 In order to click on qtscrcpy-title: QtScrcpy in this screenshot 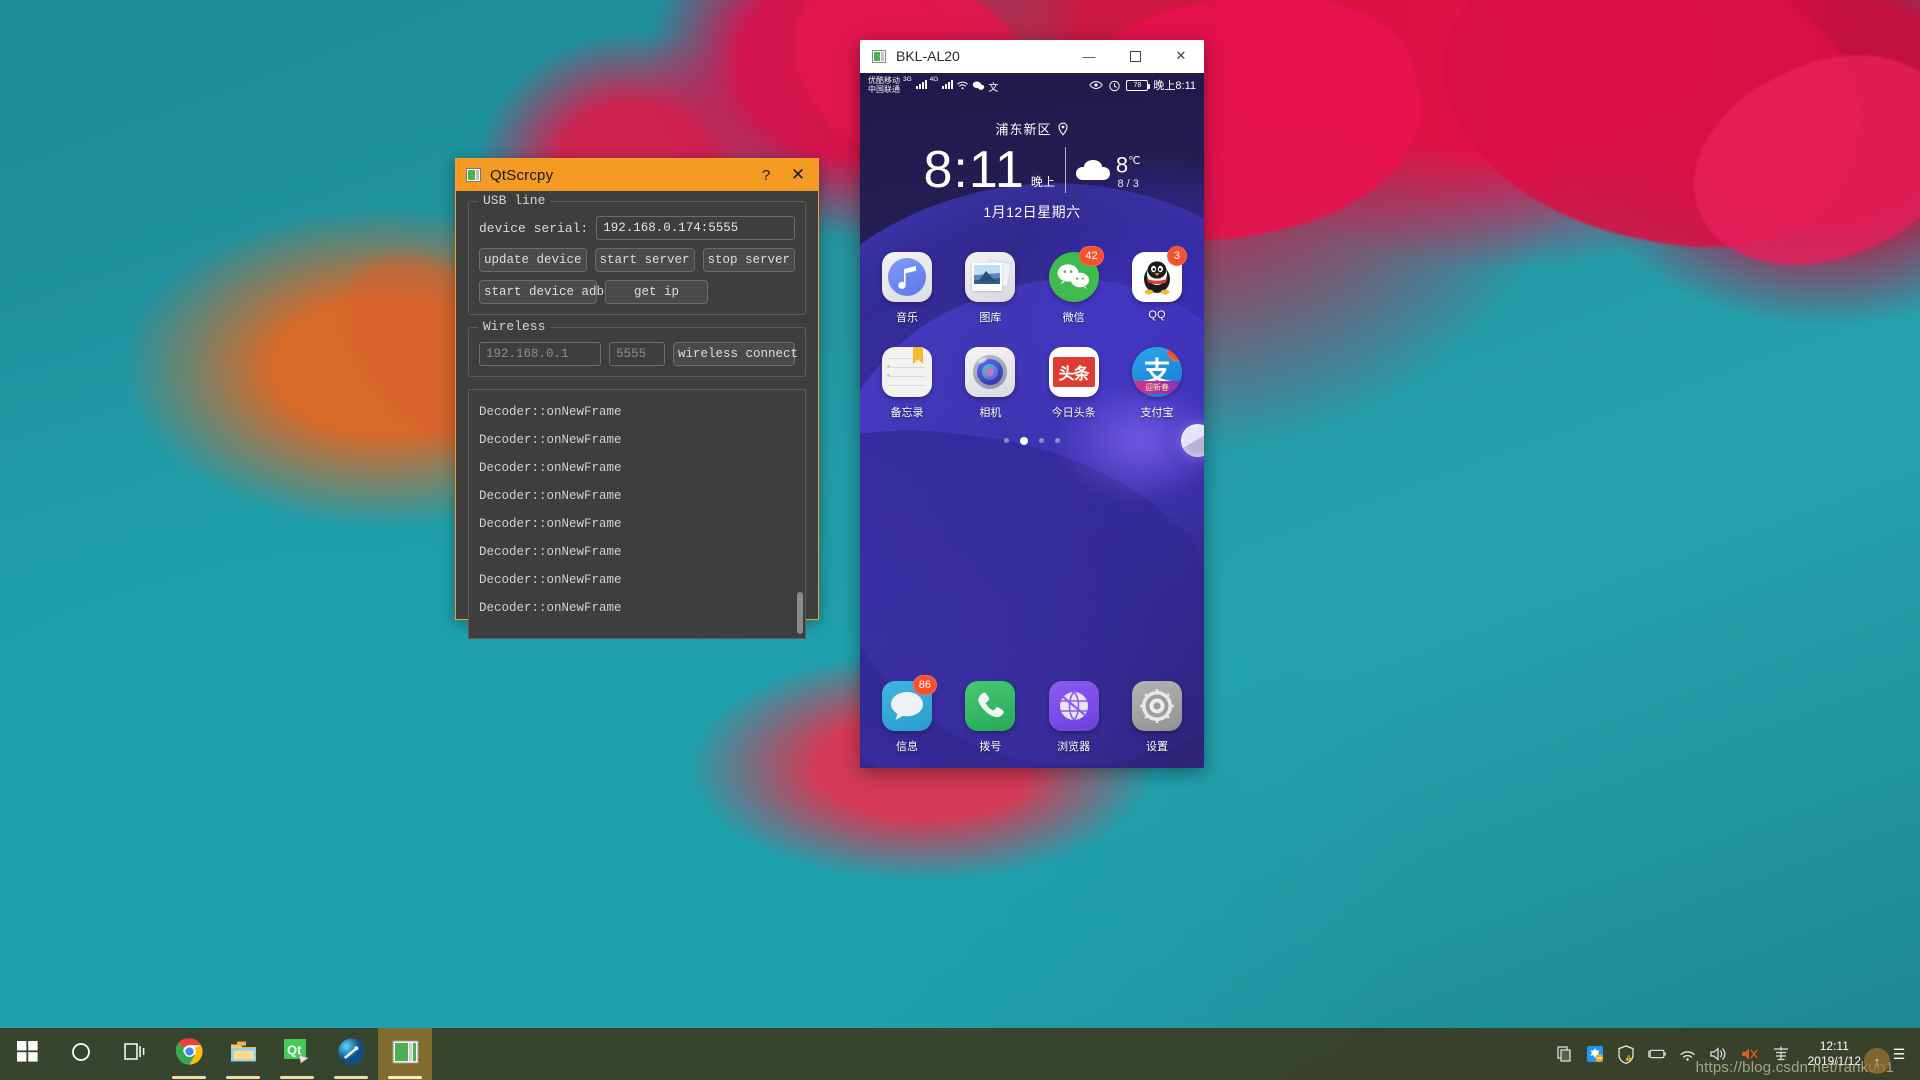, I will do `click(522, 175)`.